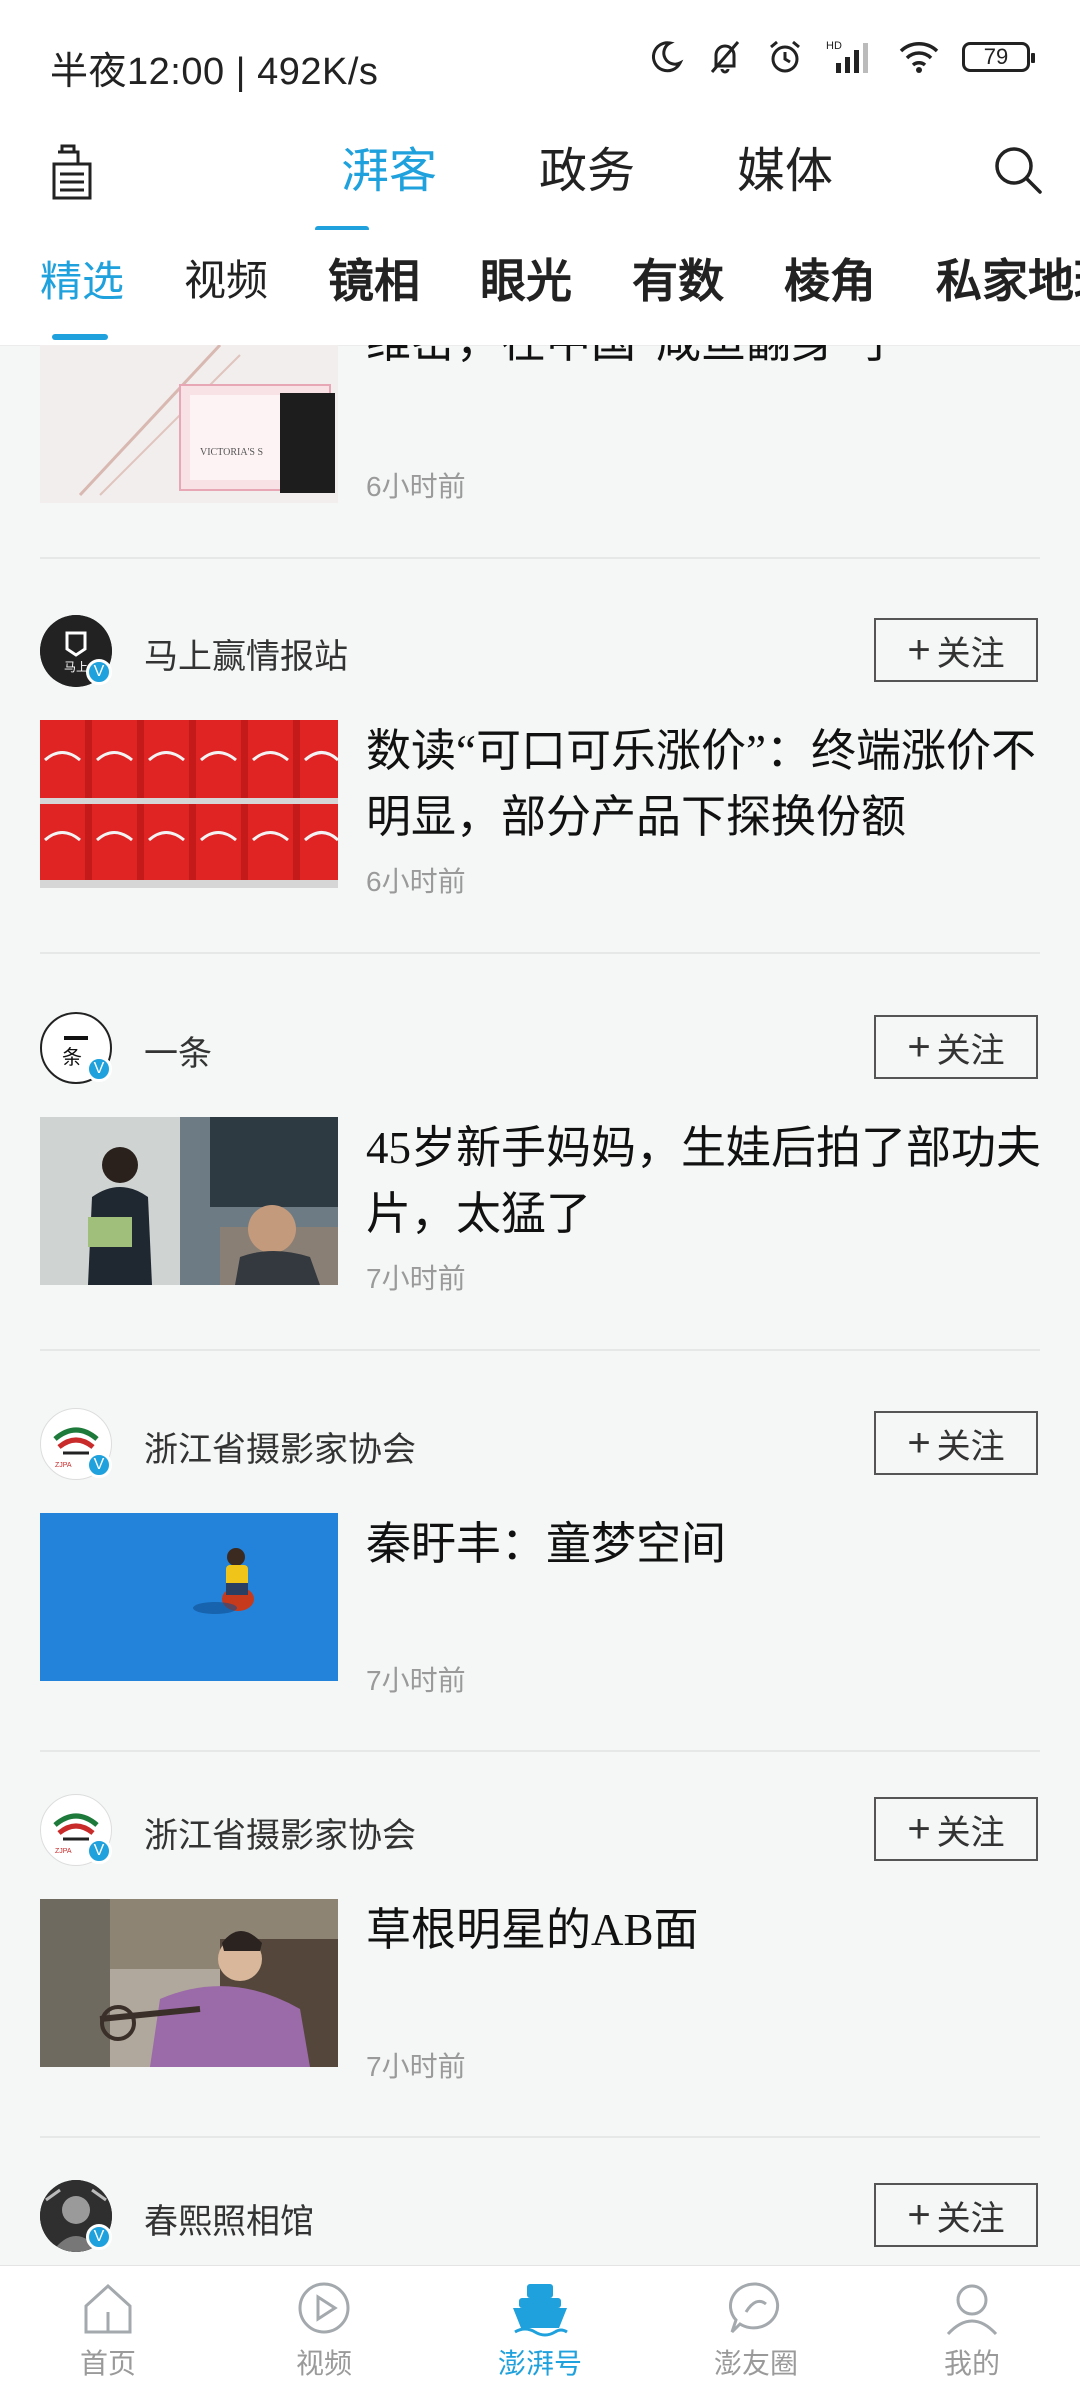 The width and height of the screenshot is (1080, 2401). I want to click on boat-icon, so click(540, 2310).